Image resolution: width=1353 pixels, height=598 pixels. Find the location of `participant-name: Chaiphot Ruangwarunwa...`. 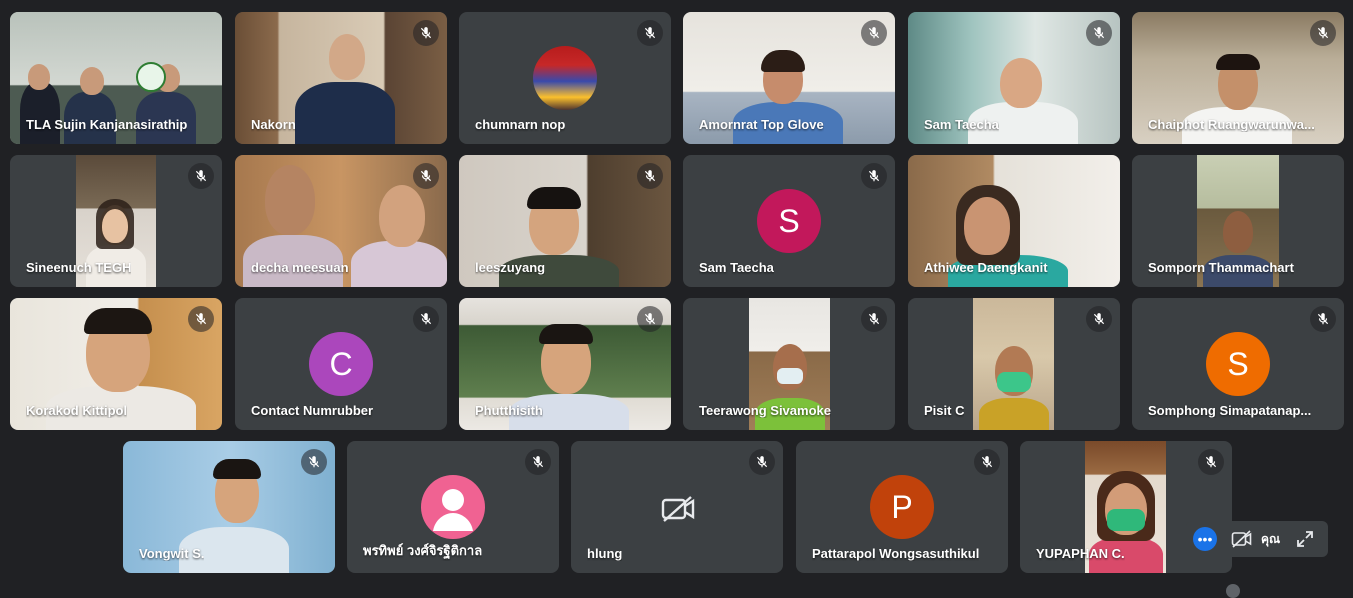

participant-name: Chaiphot Ruangwarunwa... is located at coordinates (1231, 124).